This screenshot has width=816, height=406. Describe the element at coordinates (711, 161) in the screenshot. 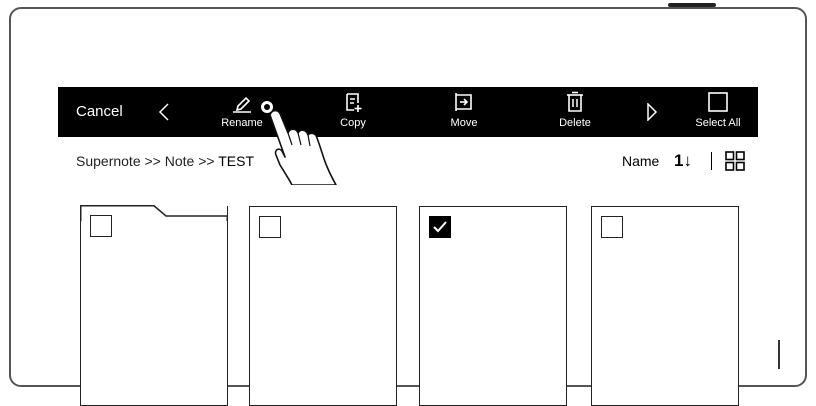

I see `divider` at that location.